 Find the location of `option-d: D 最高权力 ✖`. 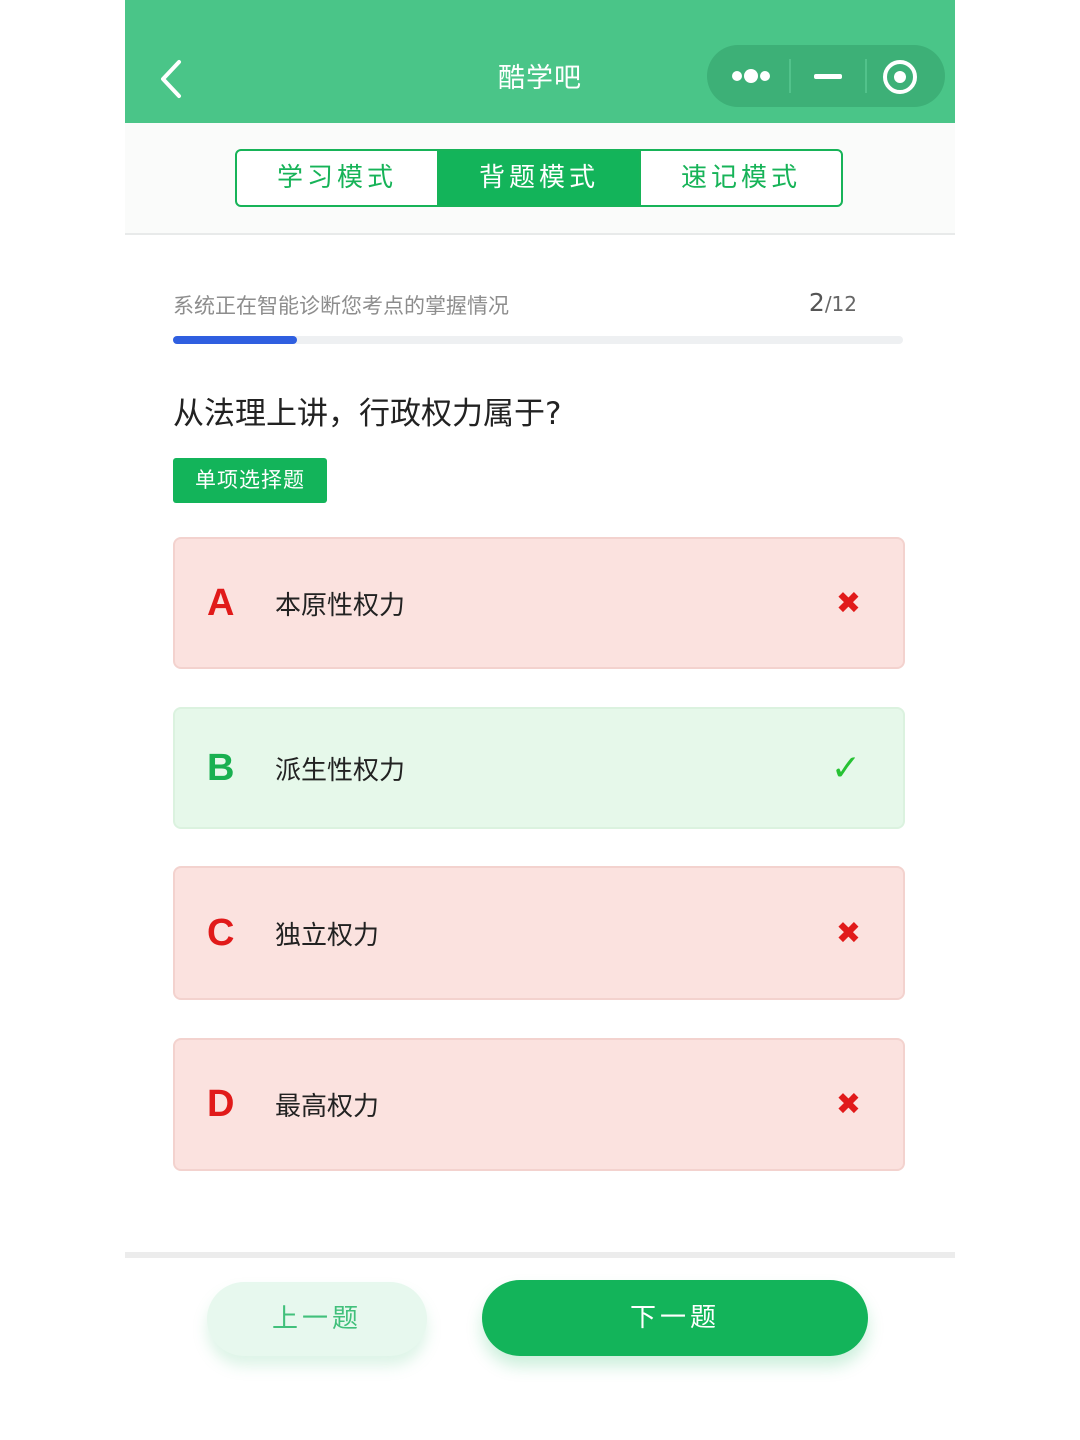

option-d: D 最高权力 ✖ is located at coordinates (539, 1104).